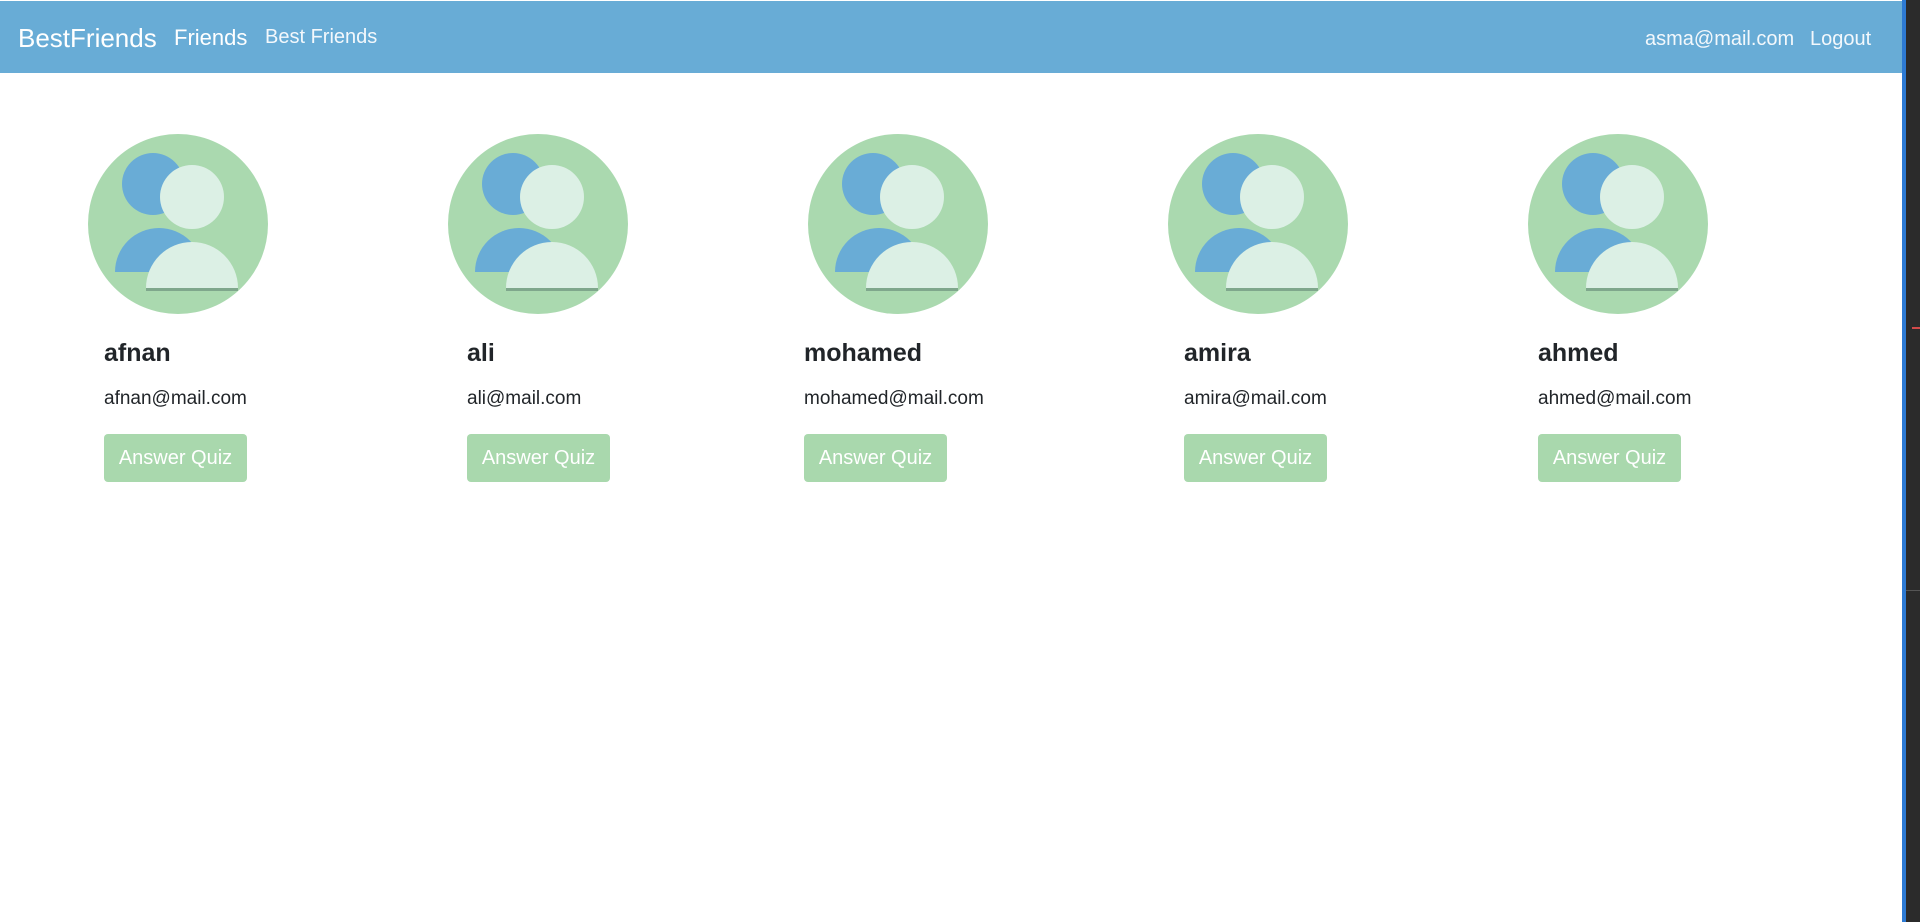 This screenshot has width=1920, height=922. Describe the element at coordinates (1911, 461) in the screenshot. I see `window-edge-strip` at that location.